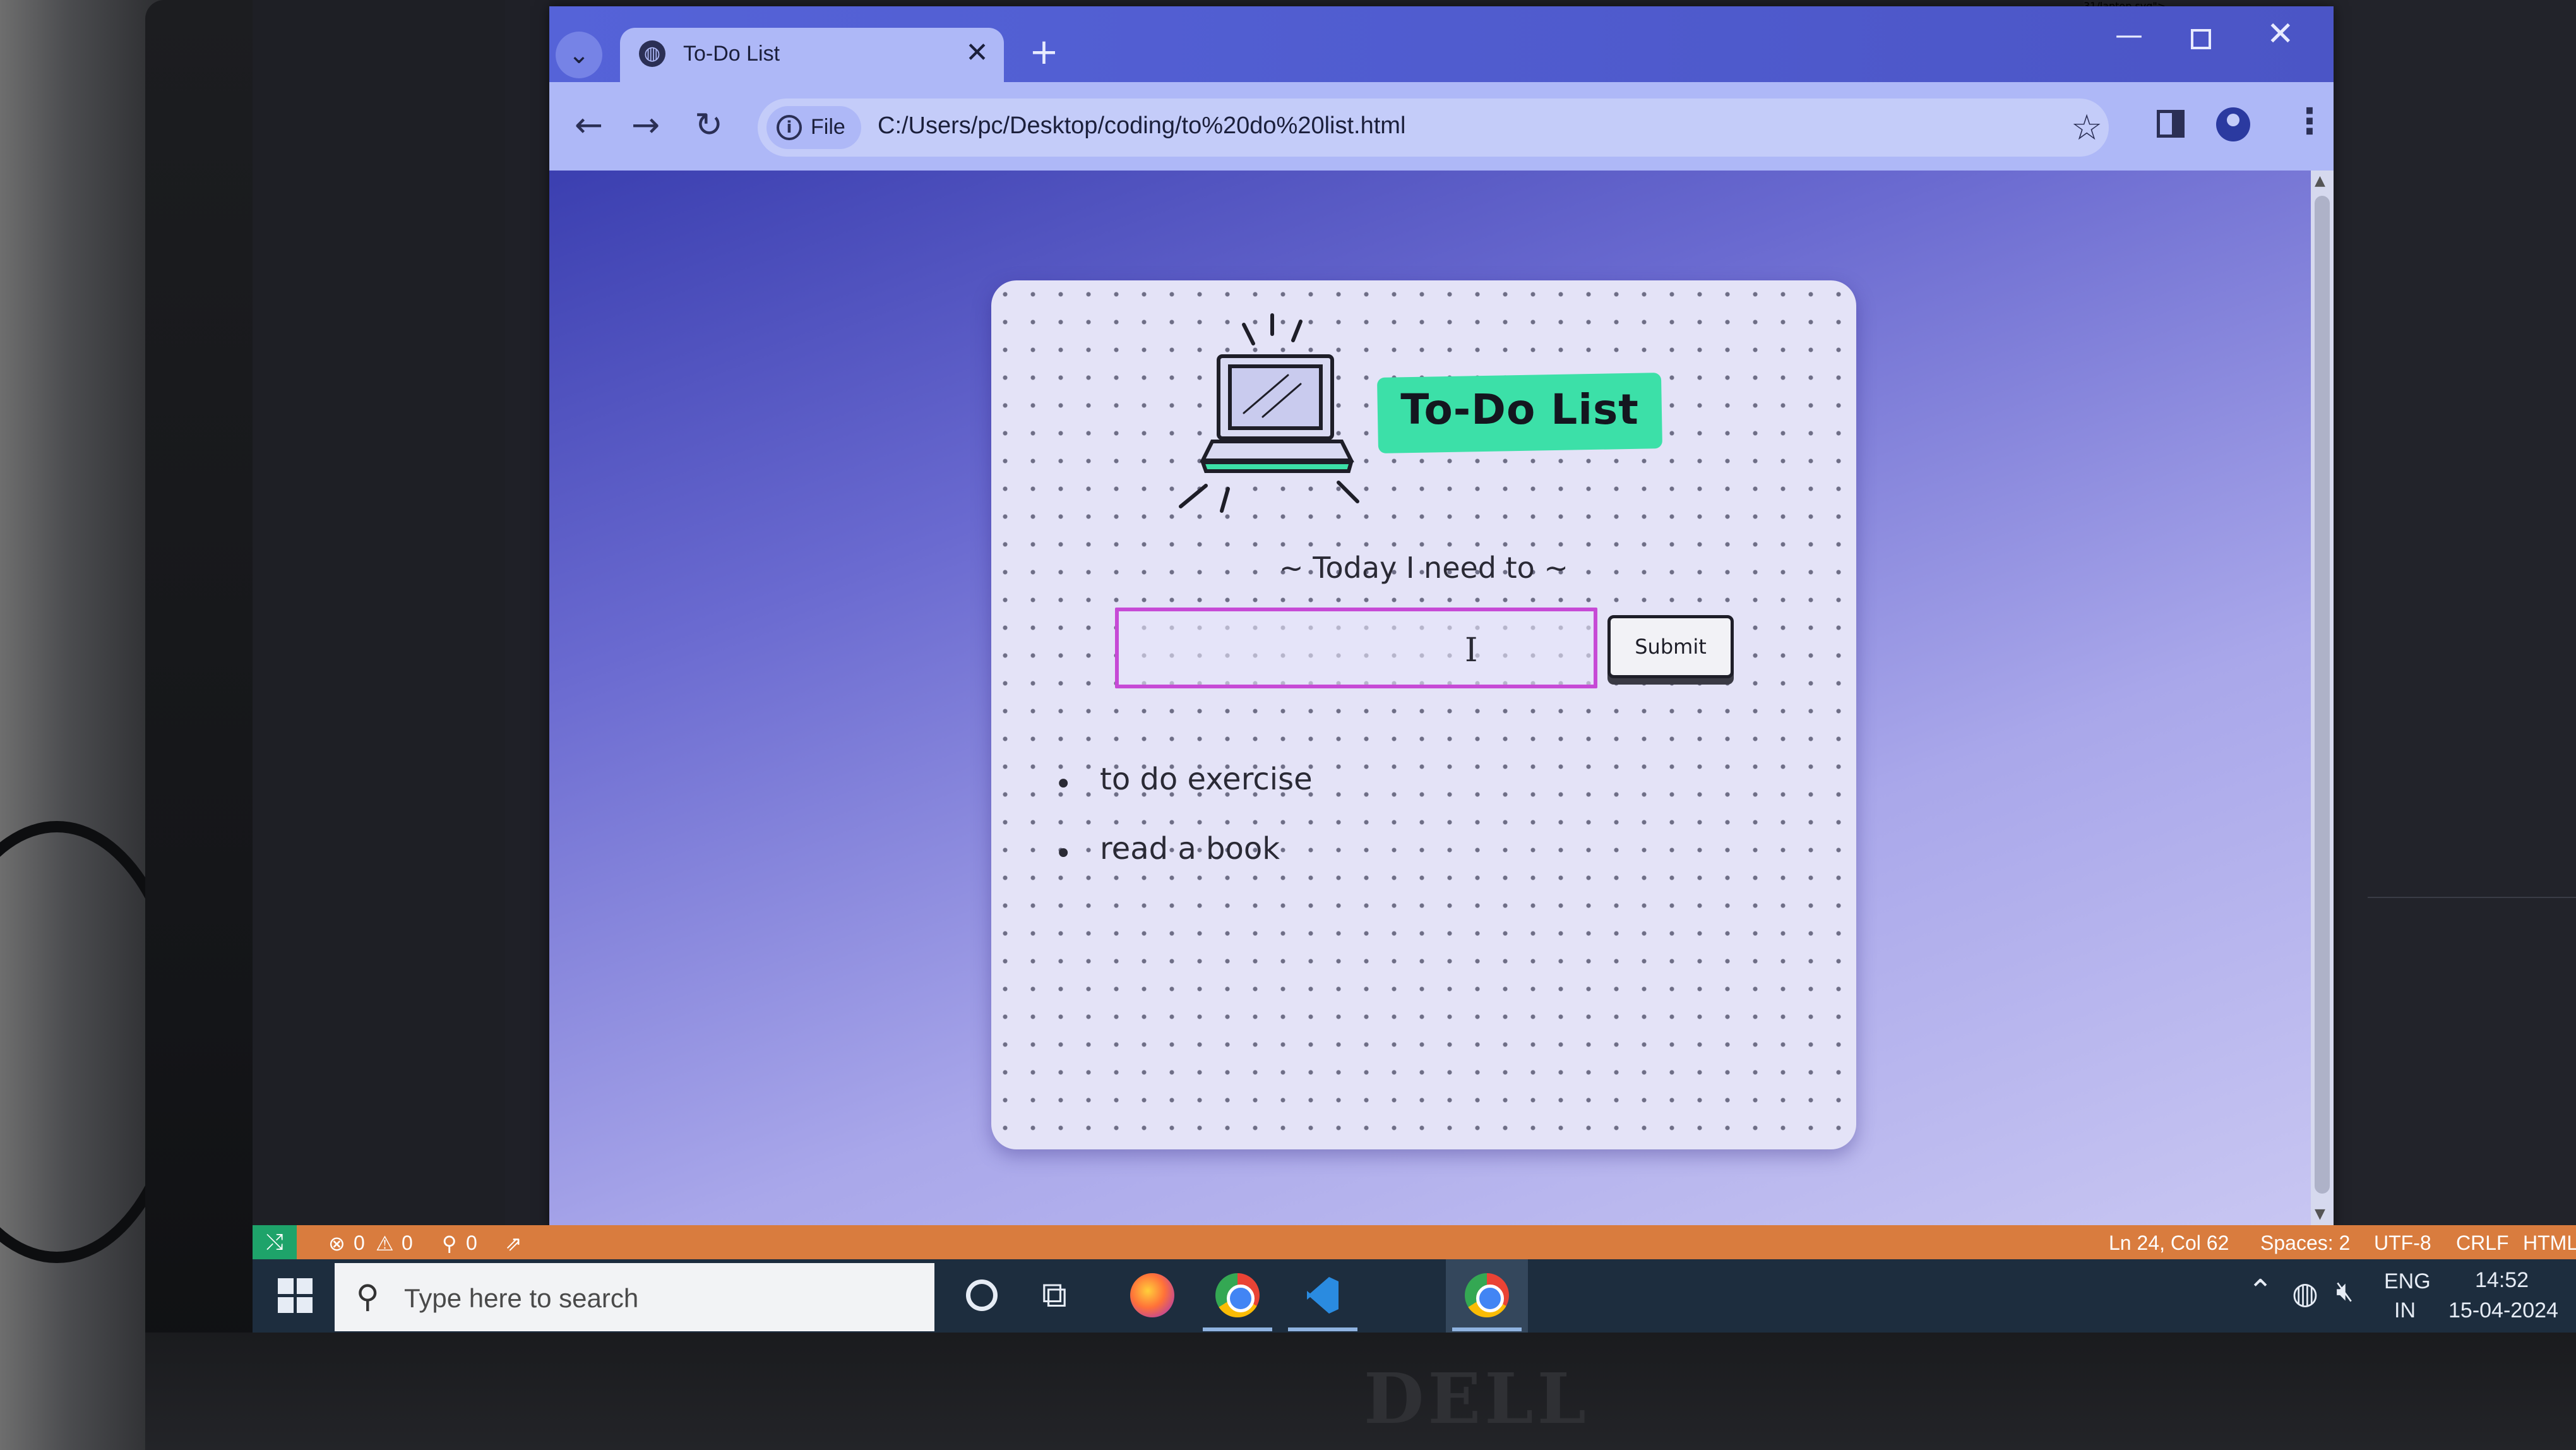  What do you see at coordinates (1323, 1295) in the screenshot?
I see `vscode-icon` at bounding box center [1323, 1295].